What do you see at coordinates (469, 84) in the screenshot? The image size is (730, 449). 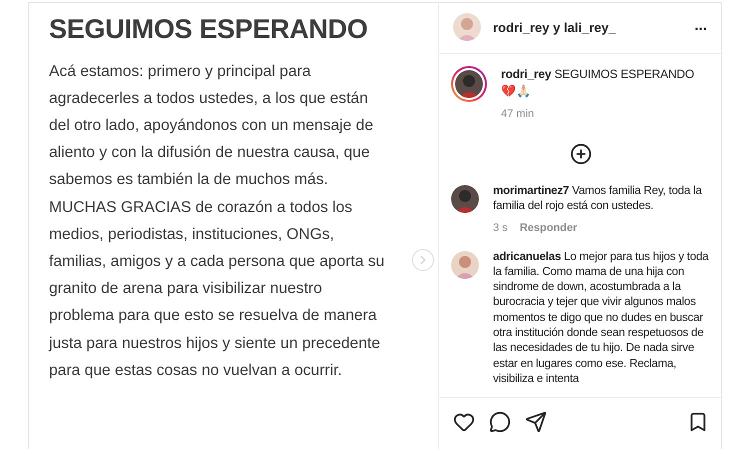 I see `story-ring` at bounding box center [469, 84].